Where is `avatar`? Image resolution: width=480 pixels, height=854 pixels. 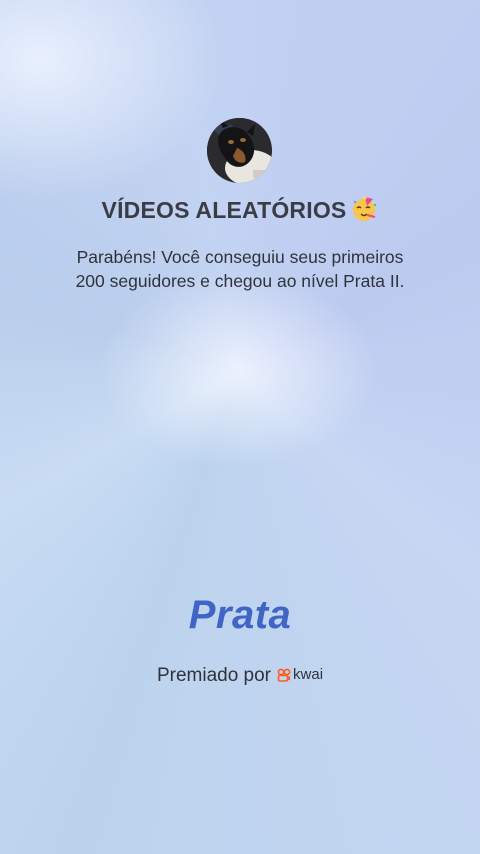 avatar is located at coordinates (239, 150).